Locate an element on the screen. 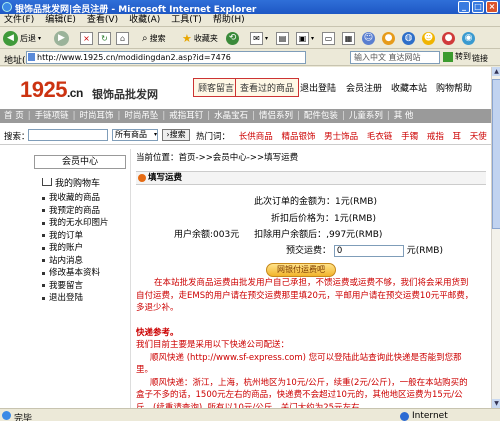  print-icon: ▤ is located at coordinates (282, 38).